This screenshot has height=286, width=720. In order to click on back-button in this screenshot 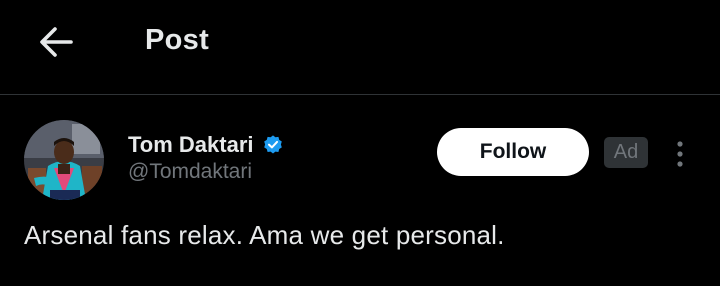, I will do `click(56, 42)`.